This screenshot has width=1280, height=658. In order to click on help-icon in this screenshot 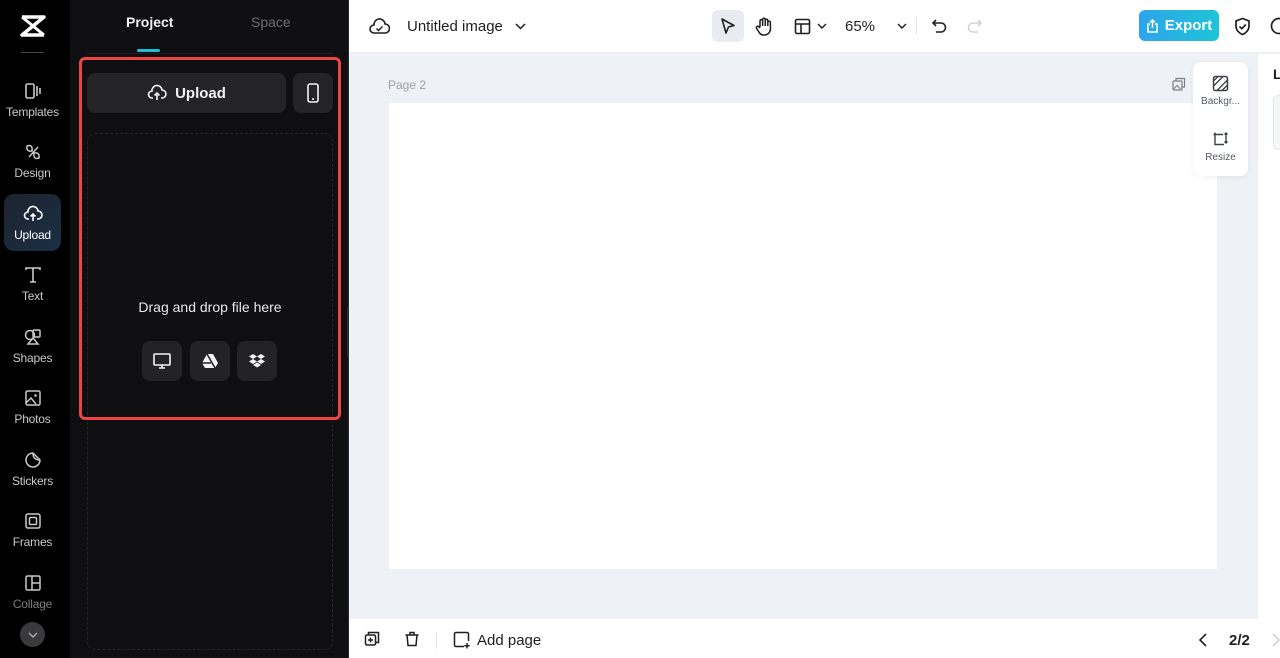, I will do `click(1275, 26)`.